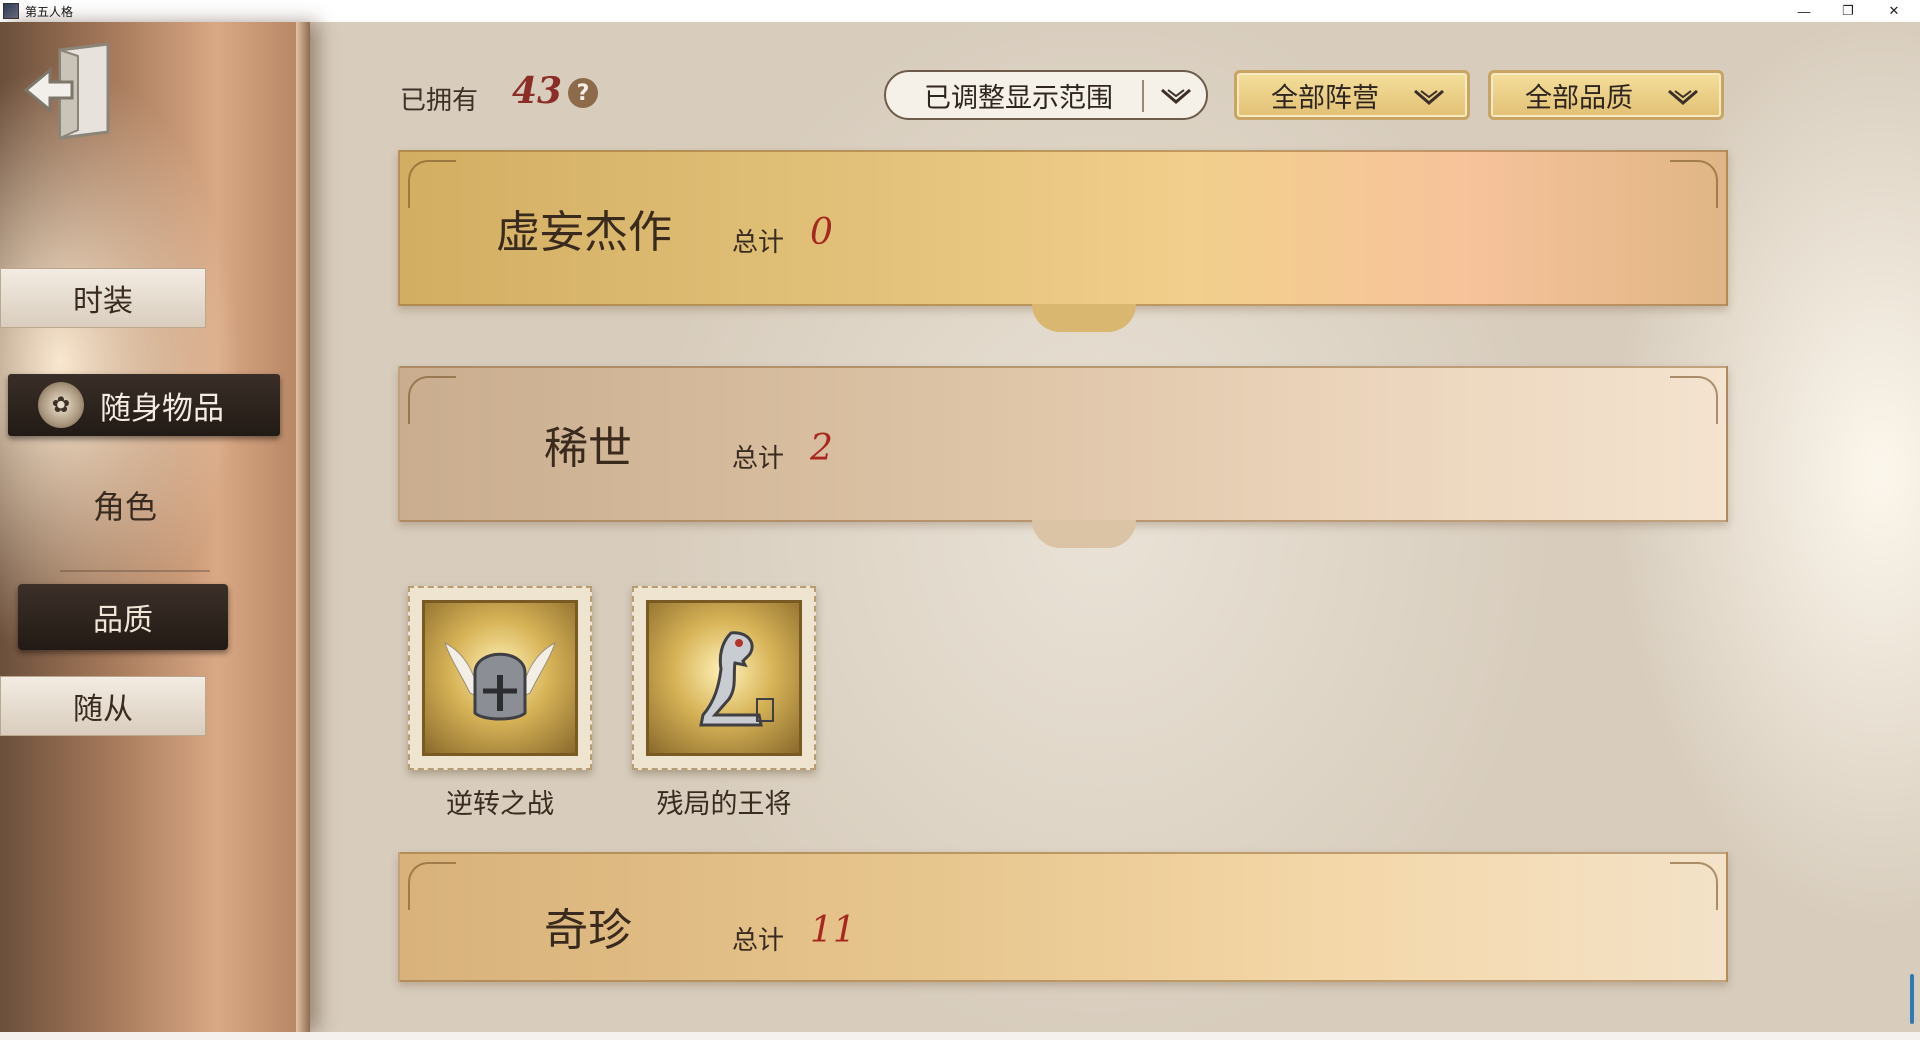  I want to click on close-button: ✕, so click(1894, 11).